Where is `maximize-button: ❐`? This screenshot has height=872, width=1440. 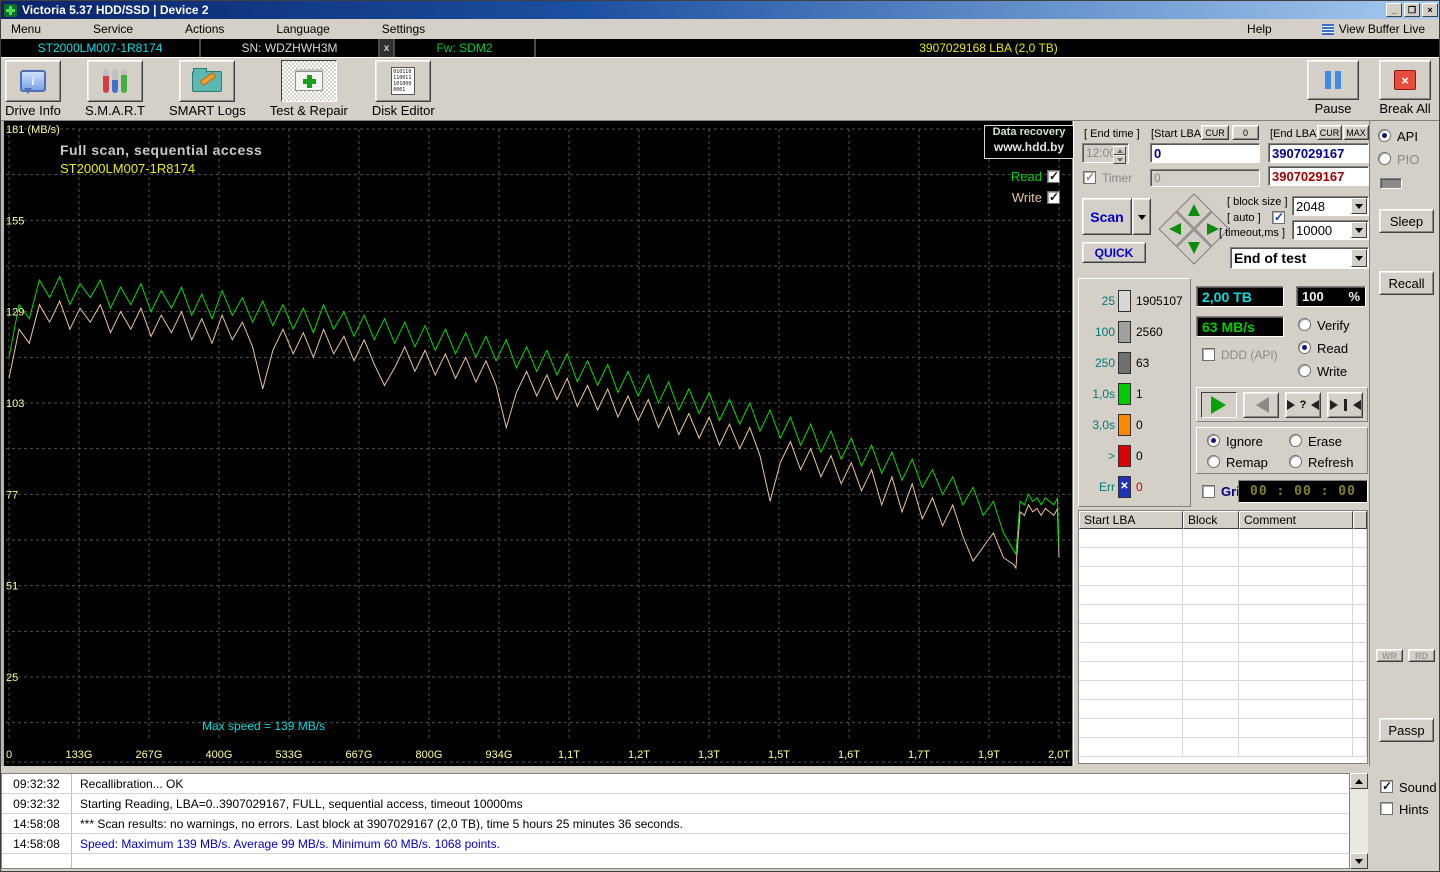 maximize-button: ❐ is located at coordinates (1412, 10).